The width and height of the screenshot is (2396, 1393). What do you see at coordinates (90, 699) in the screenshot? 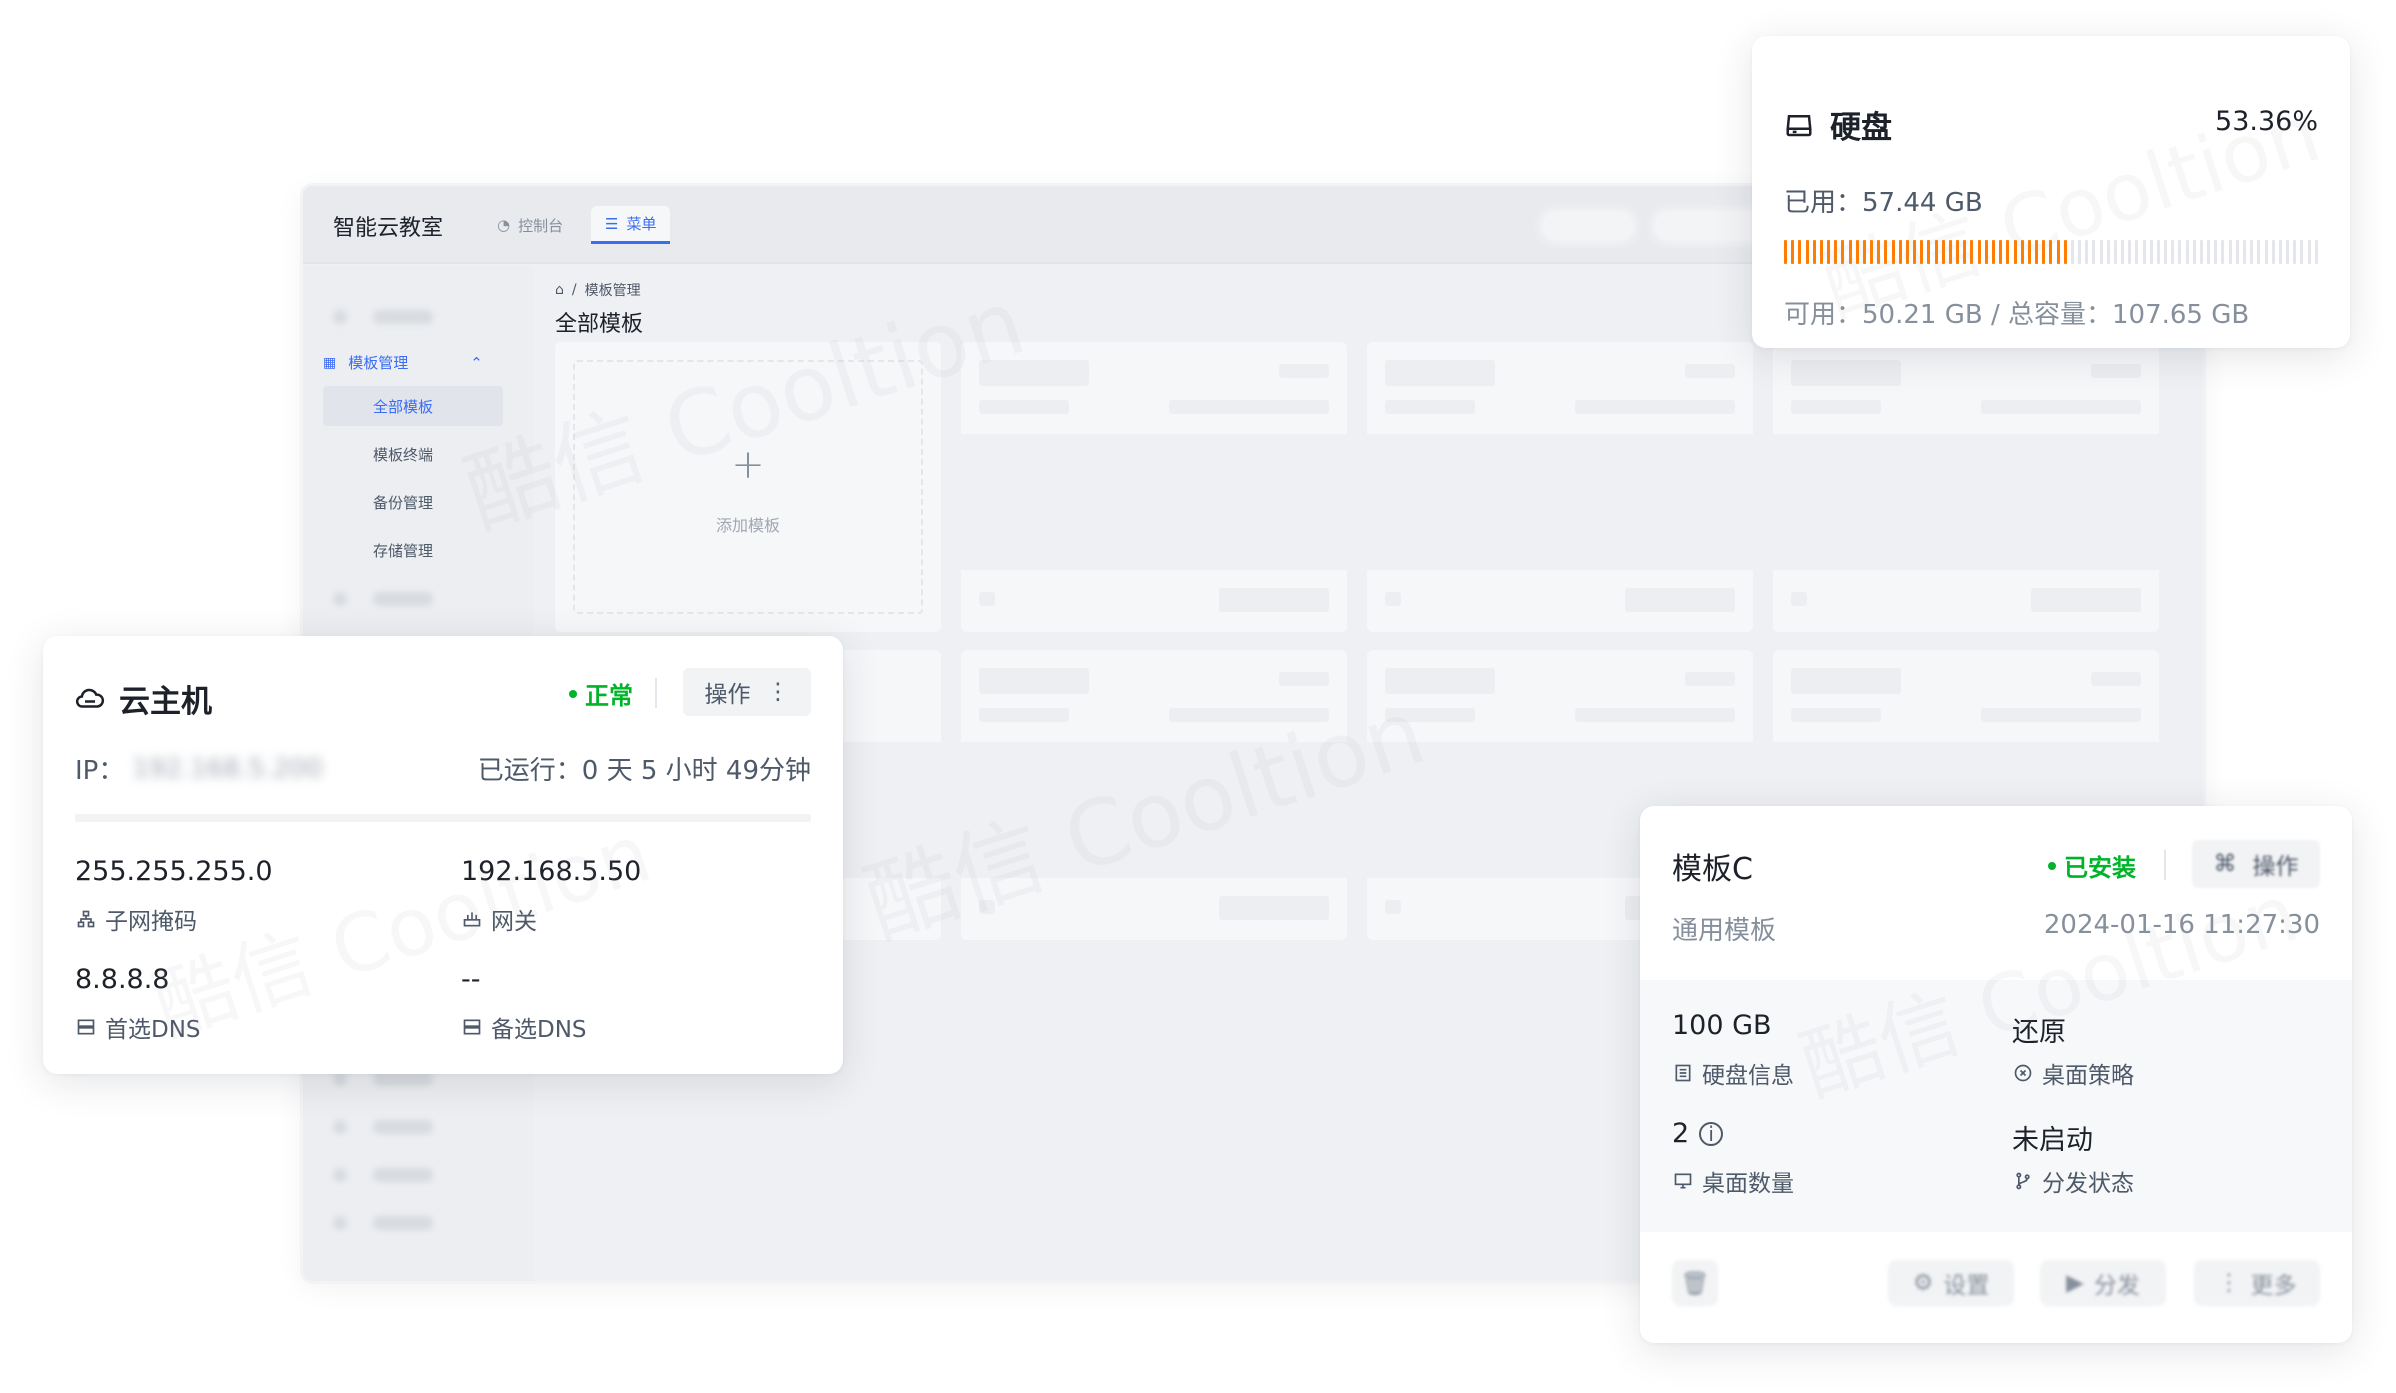
I see `cloud-icon` at bounding box center [90, 699].